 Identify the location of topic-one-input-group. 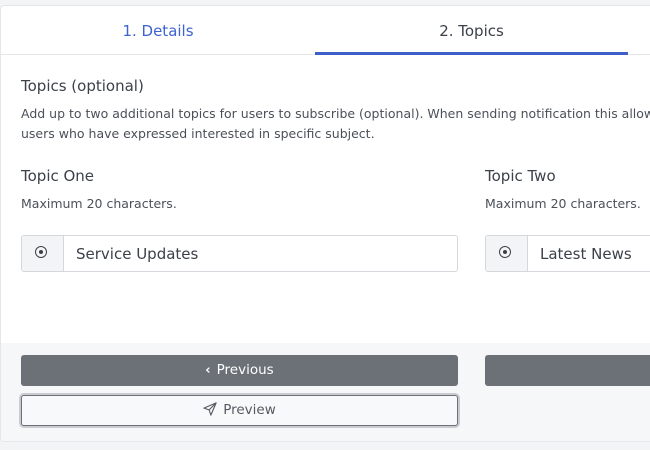
(239, 253).